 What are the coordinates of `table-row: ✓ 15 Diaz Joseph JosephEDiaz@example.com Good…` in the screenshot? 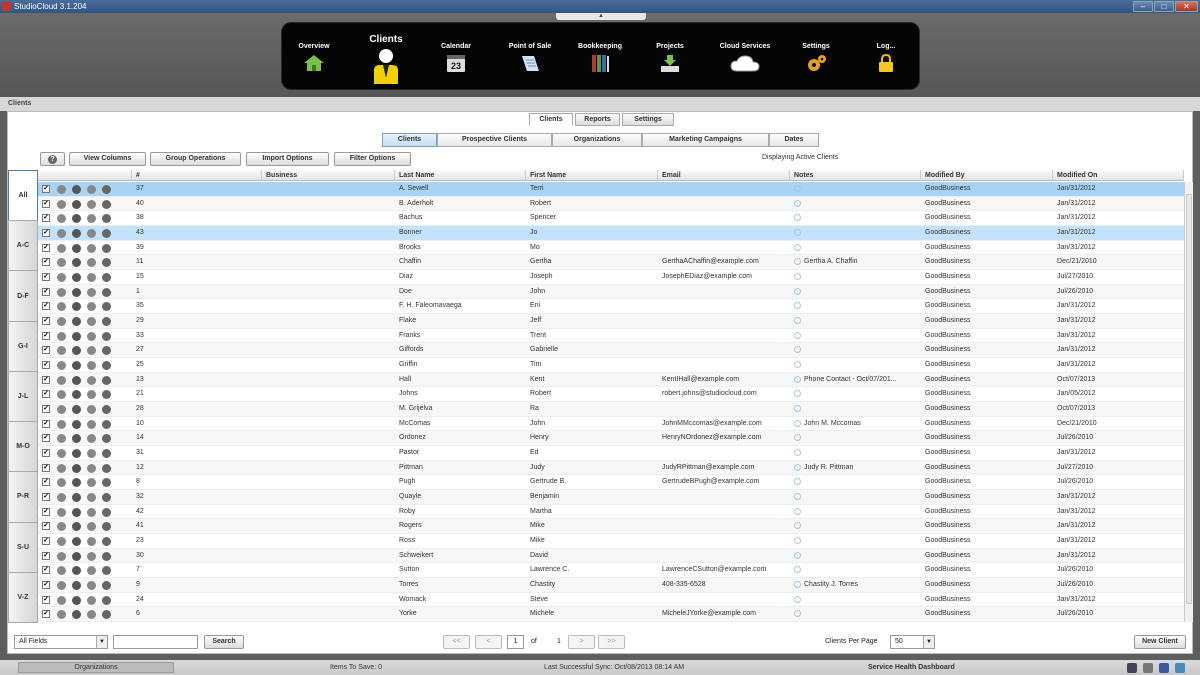 It's located at (611, 277).